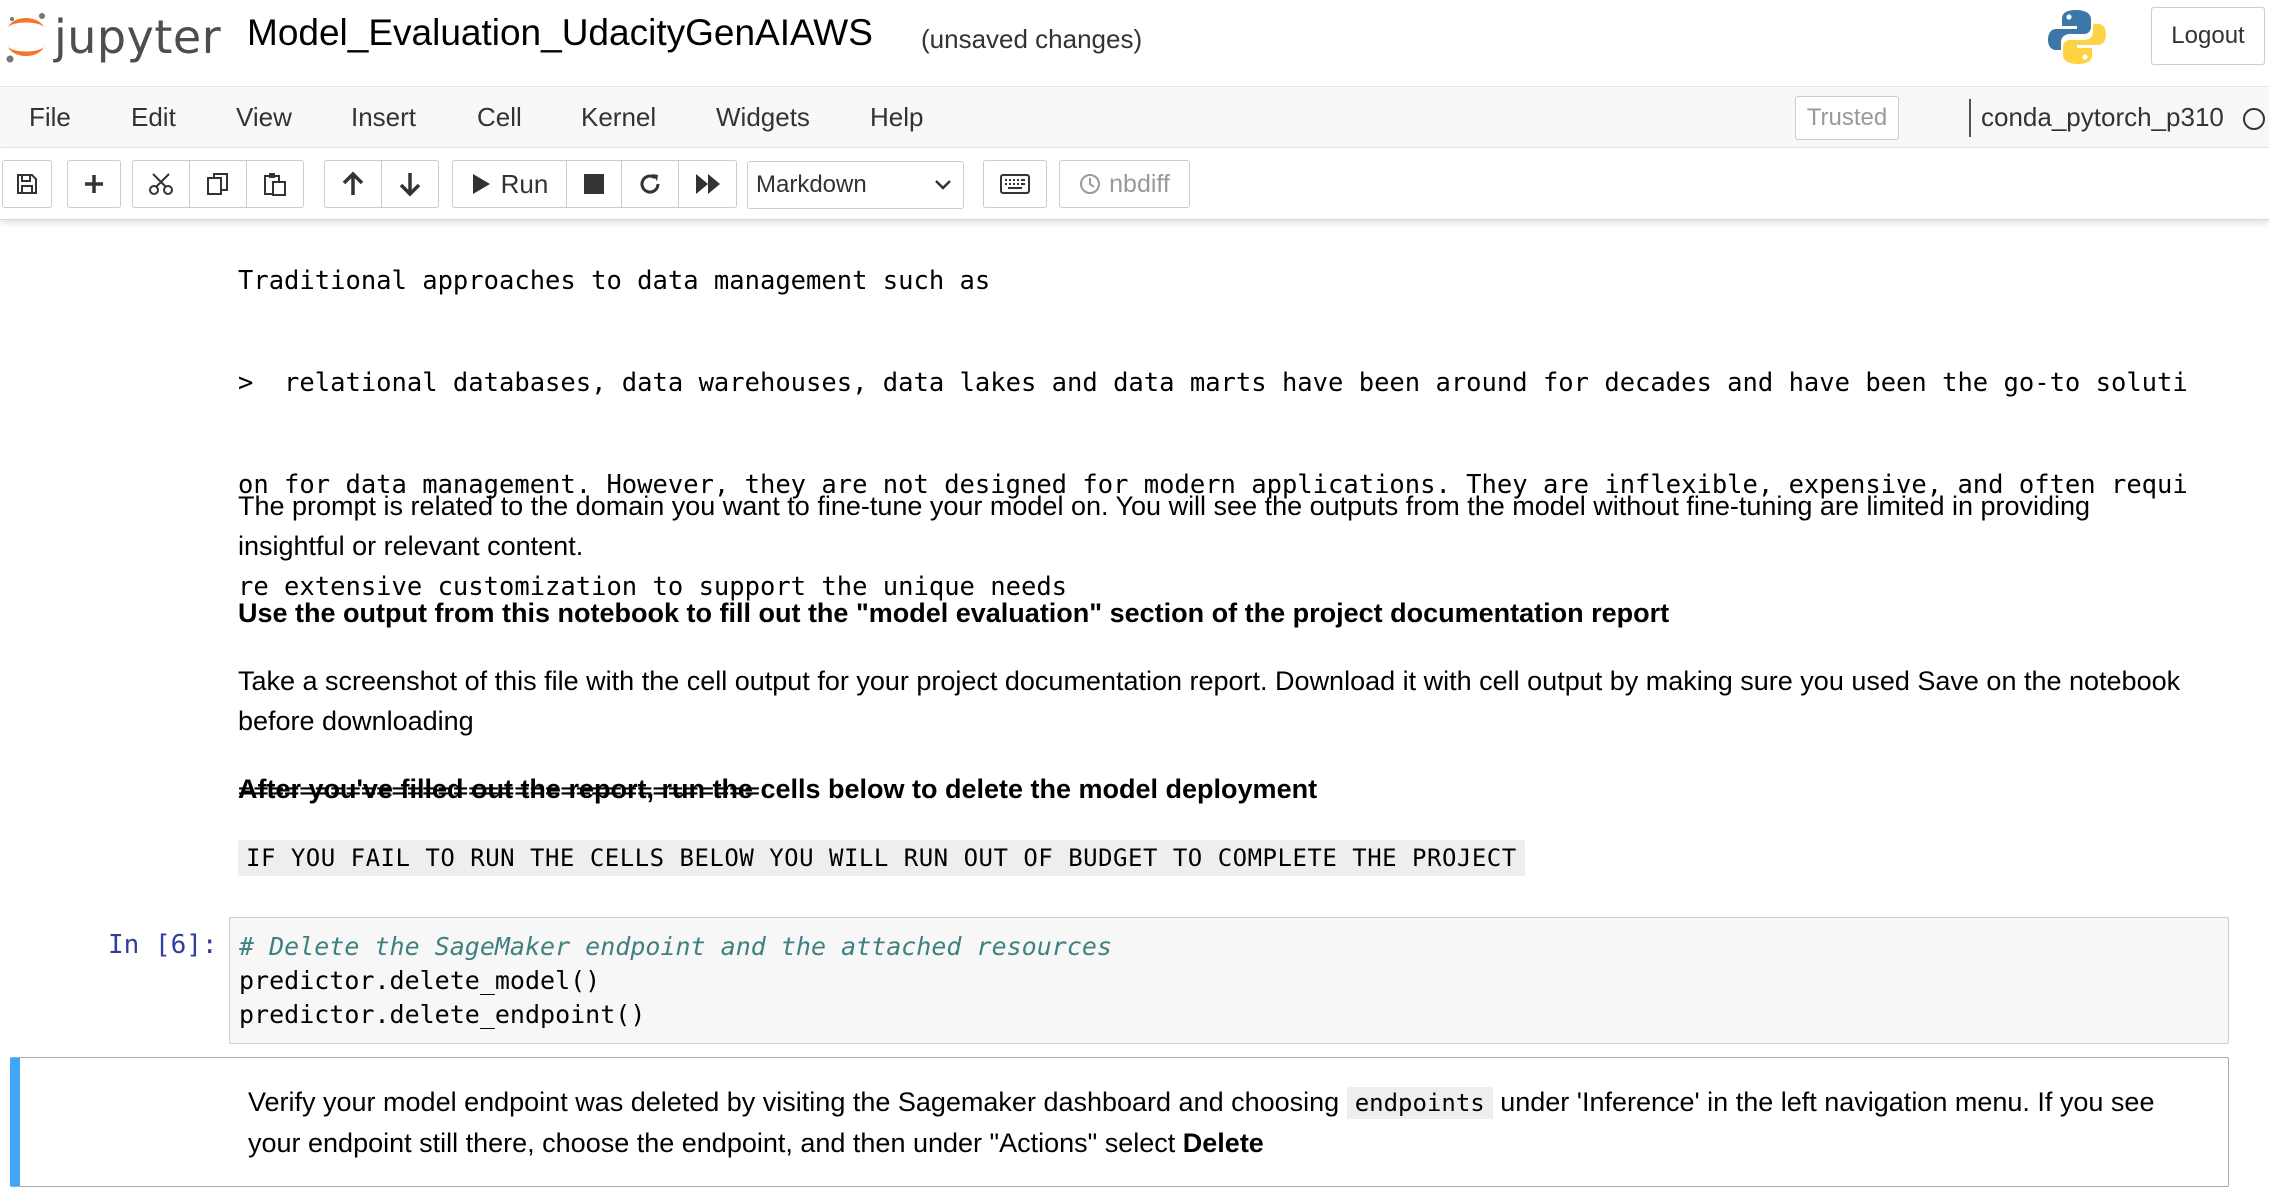  Describe the element at coordinates (560, 33) in the screenshot. I see `notebook-title: Model_Evaluation_UdacityGenAIAWS` at that location.